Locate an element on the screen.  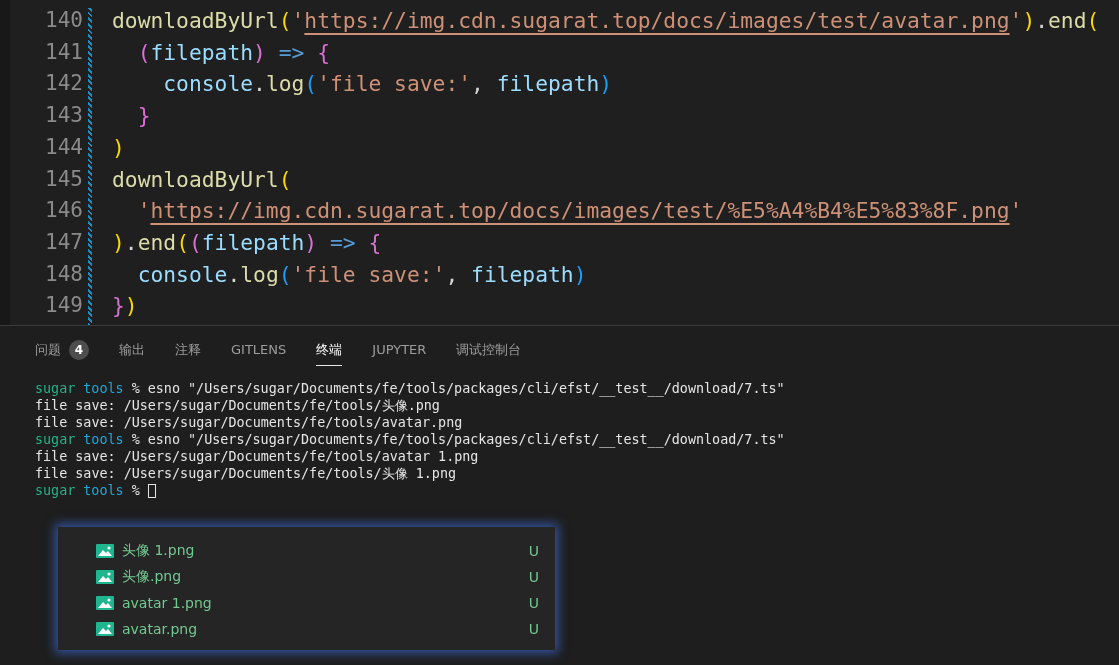
line-number: 144 is located at coordinates (64, 147).